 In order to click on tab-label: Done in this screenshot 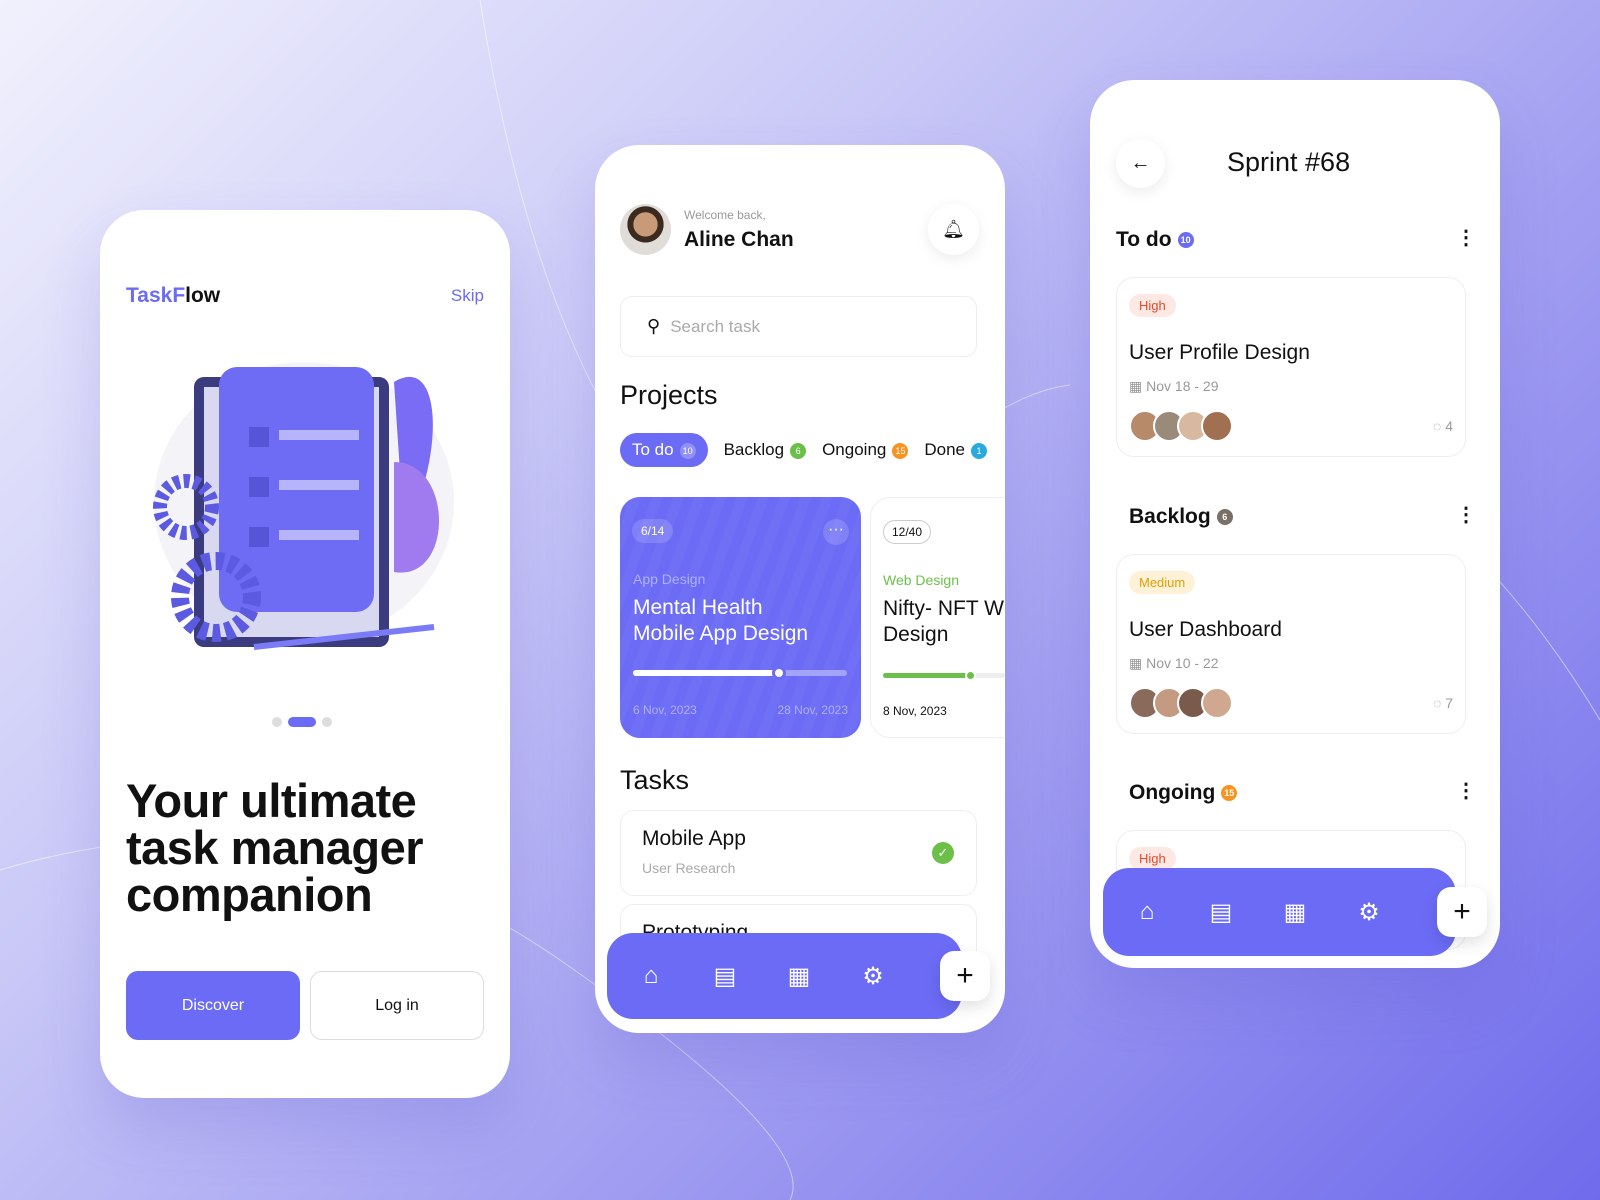, I will do `click(944, 449)`.